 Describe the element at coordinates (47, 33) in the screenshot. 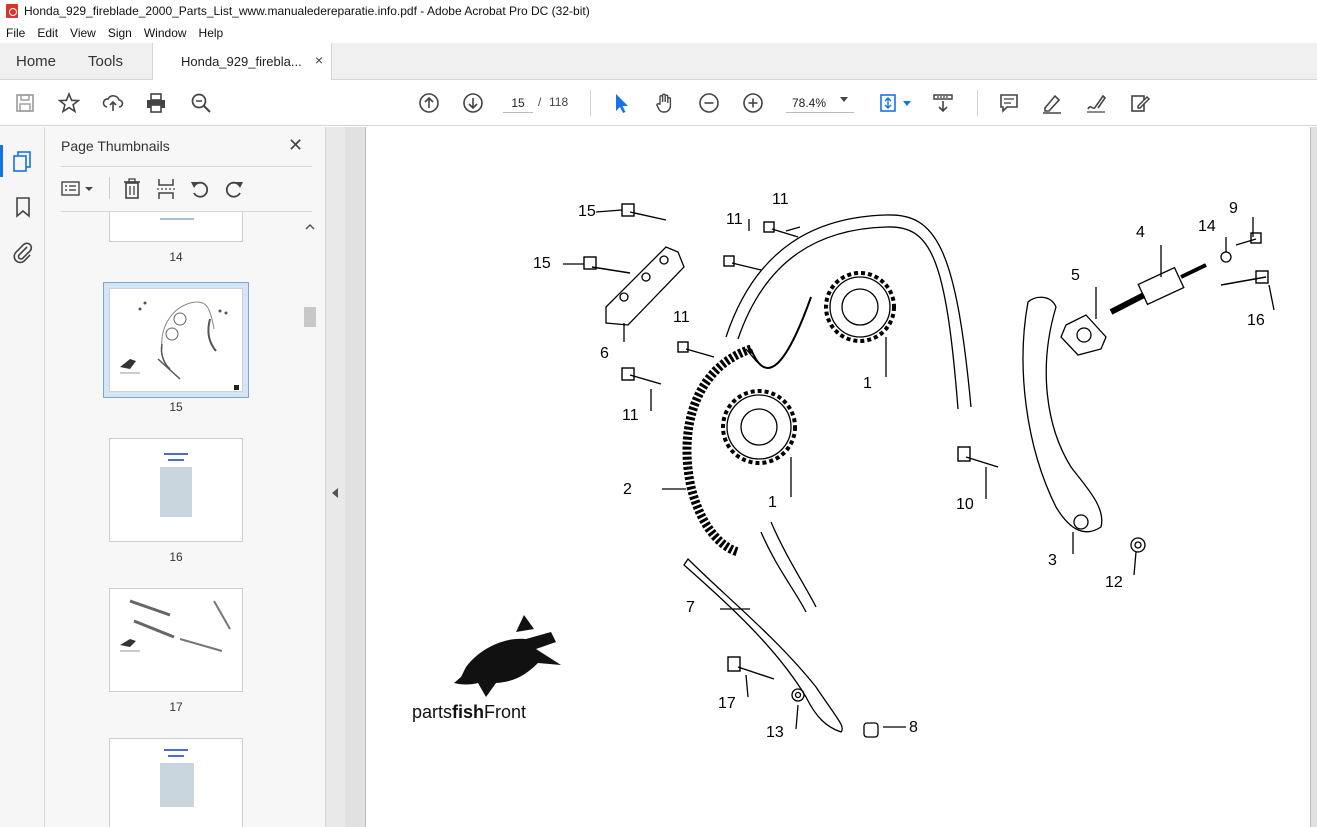

I see `menu-edit: Edit` at that location.